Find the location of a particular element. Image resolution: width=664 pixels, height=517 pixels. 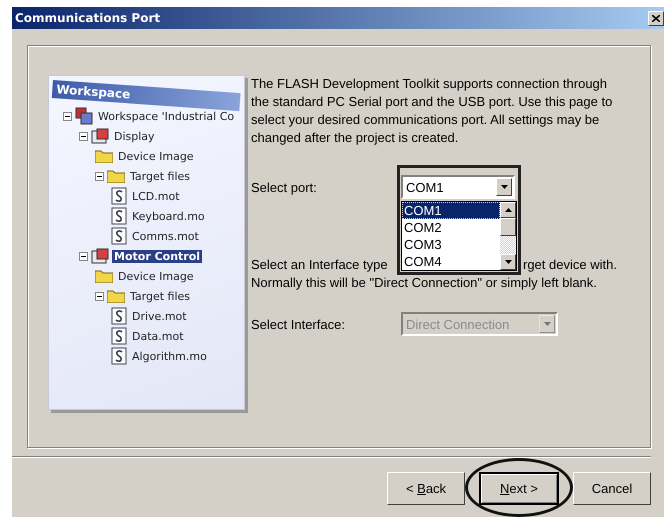

close-button is located at coordinates (656, 18).